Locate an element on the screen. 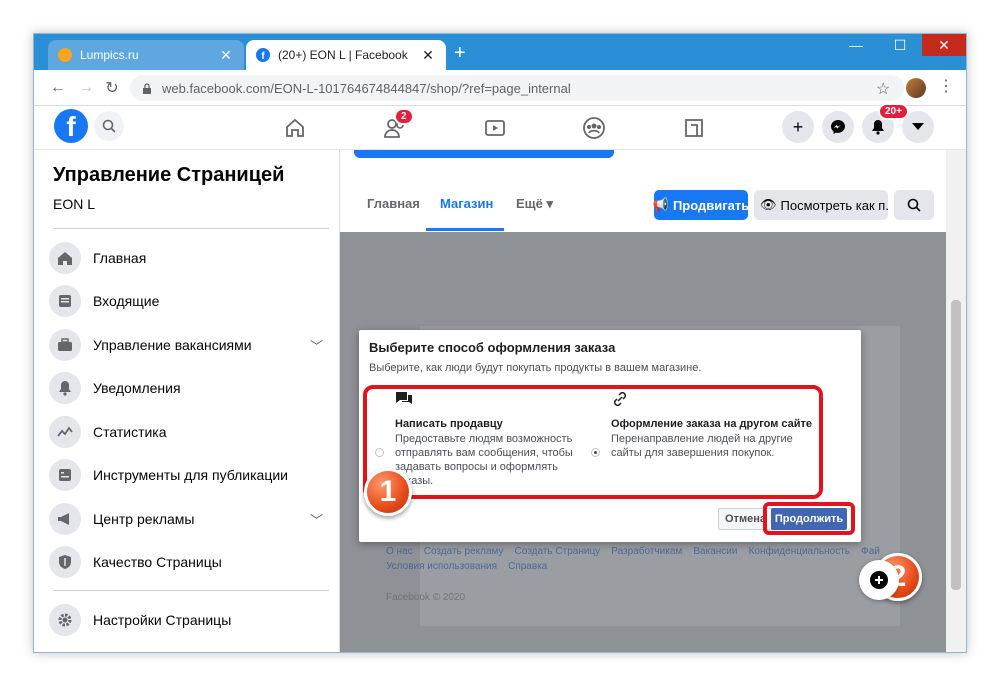  sidebar-item-publishing-tools: Инструменты для публикации is located at coordinates (189, 475).